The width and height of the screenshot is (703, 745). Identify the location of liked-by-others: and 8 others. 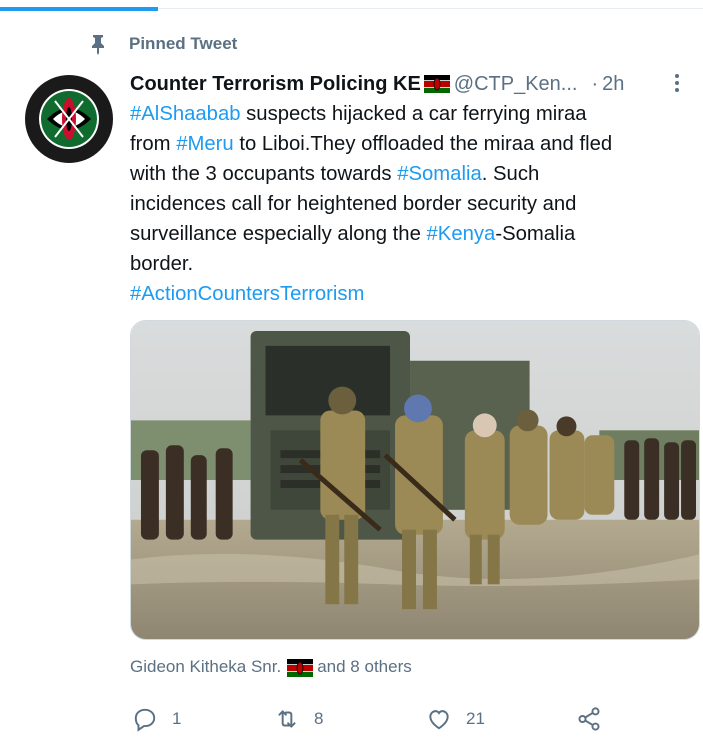
(364, 667).